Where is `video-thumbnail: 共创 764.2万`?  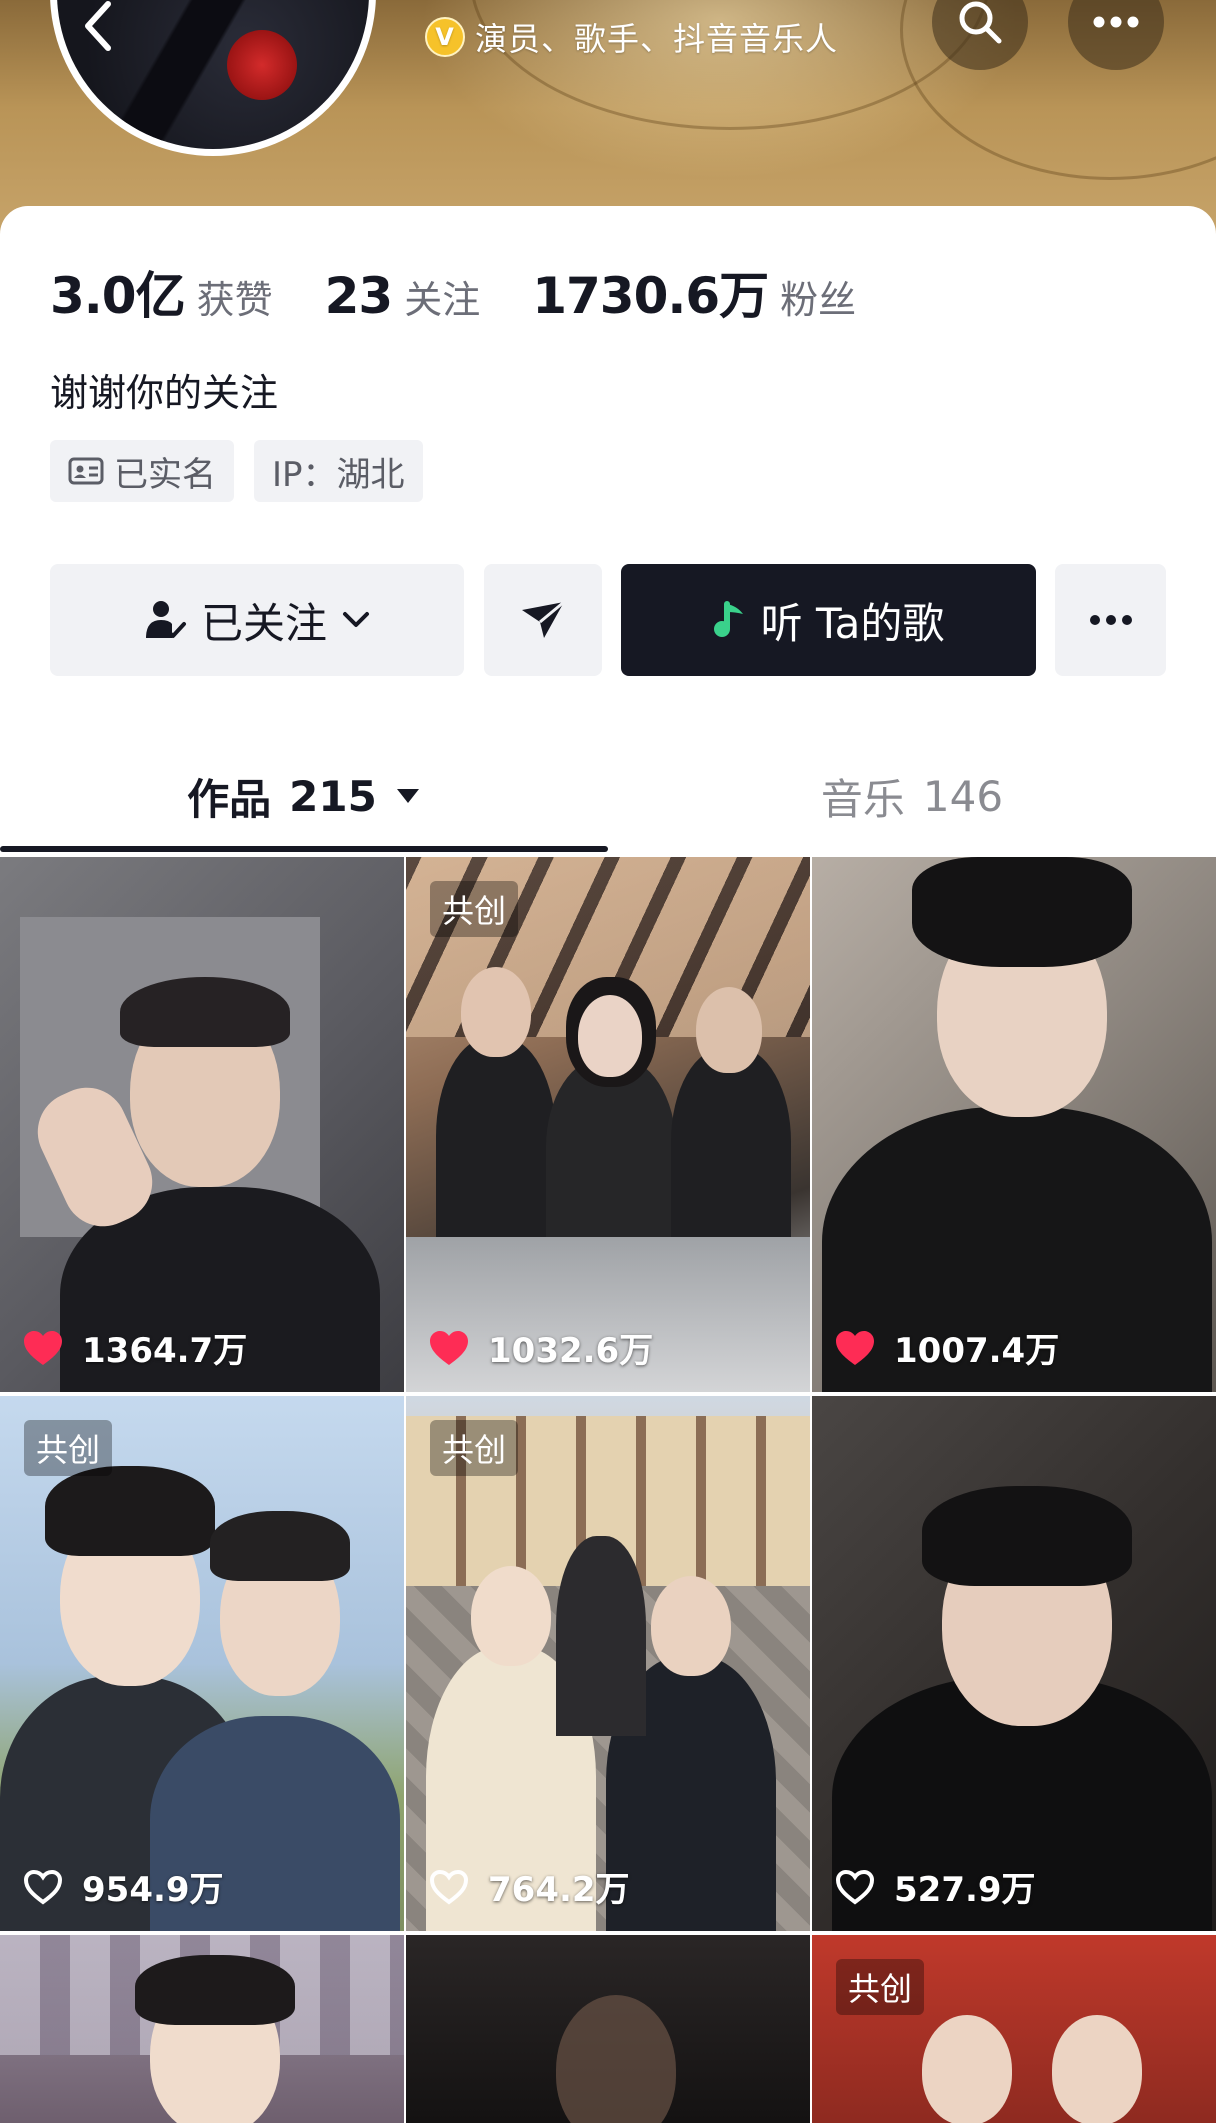
video-thumbnail: 共创 764.2万 is located at coordinates (608, 1663).